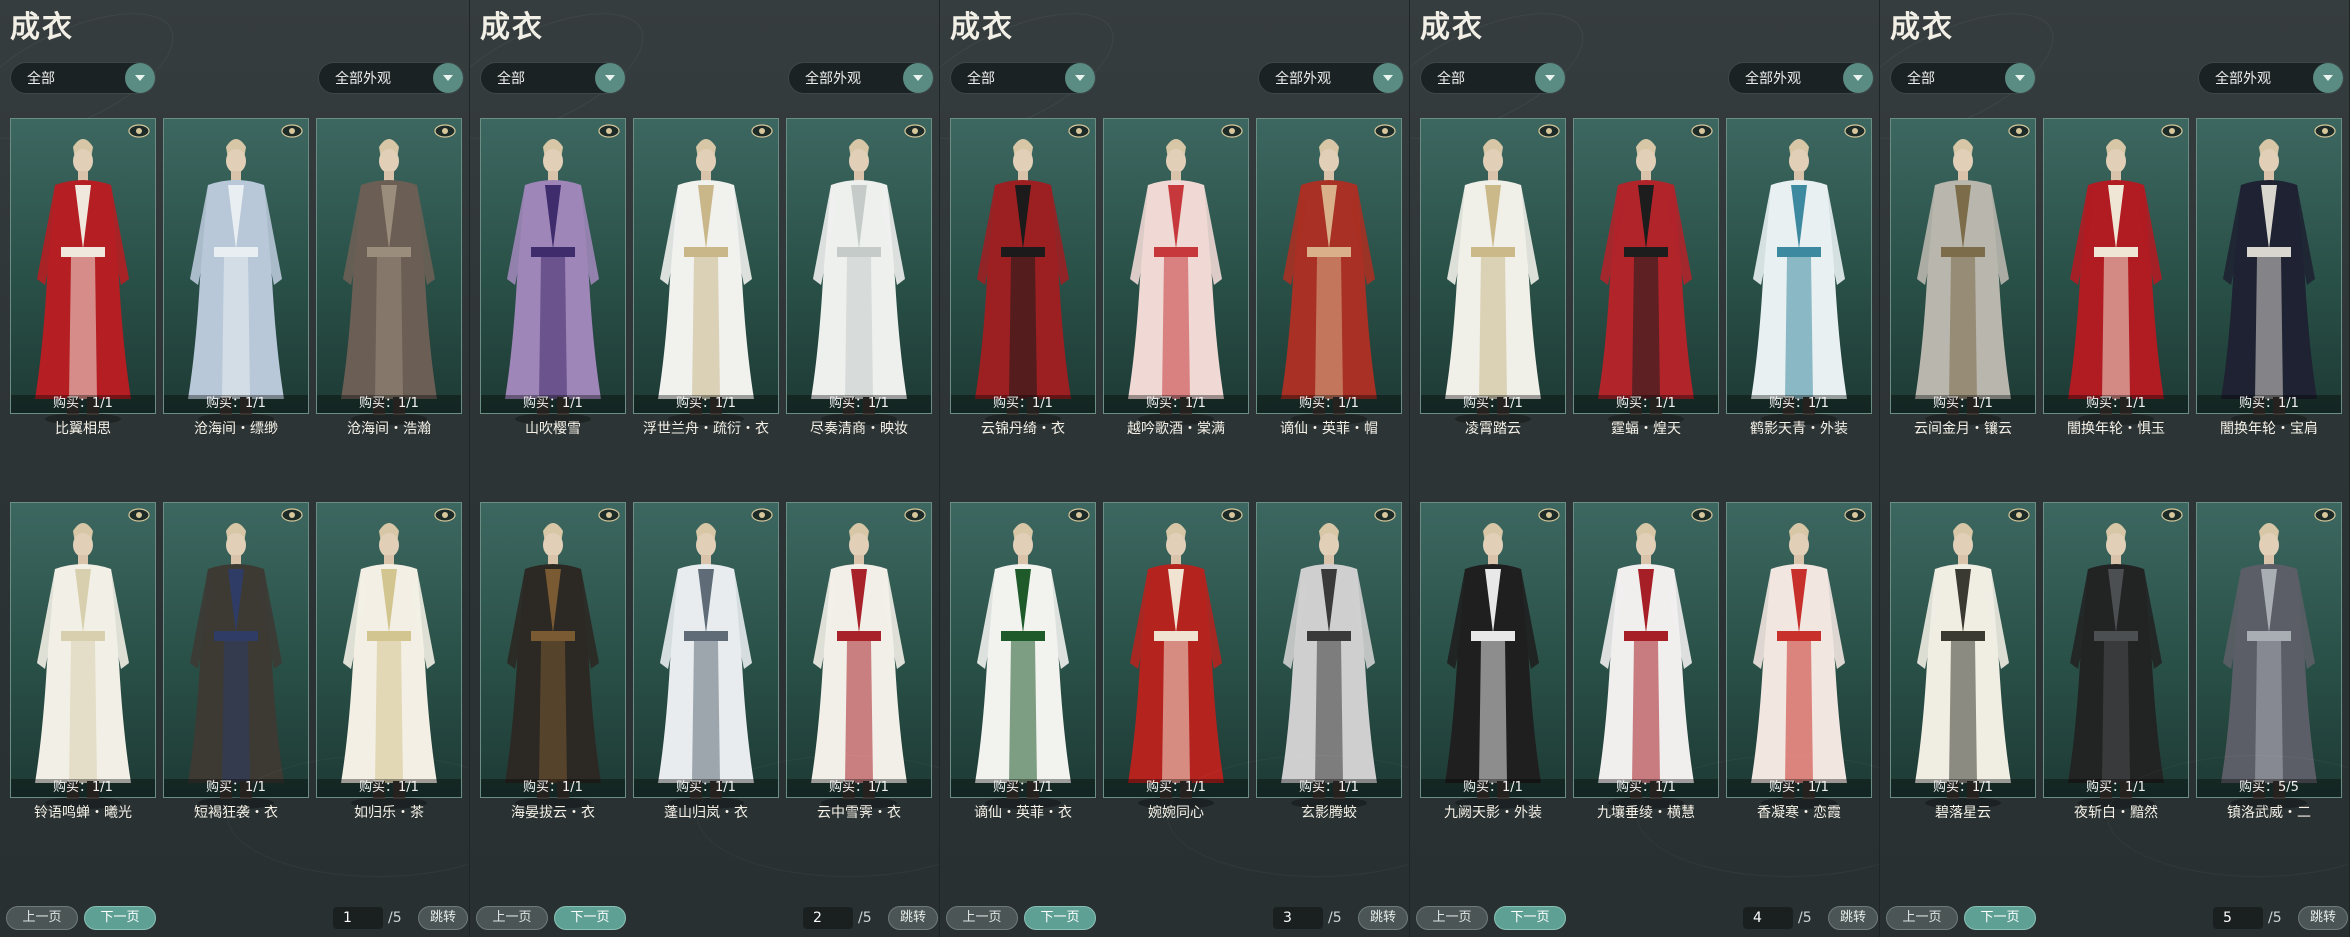 This screenshot has width=2350, height=937. Describe the element at coordinates (2269, 655) in the screenshot. I see `costume-card: 购买：5/5` at that location.